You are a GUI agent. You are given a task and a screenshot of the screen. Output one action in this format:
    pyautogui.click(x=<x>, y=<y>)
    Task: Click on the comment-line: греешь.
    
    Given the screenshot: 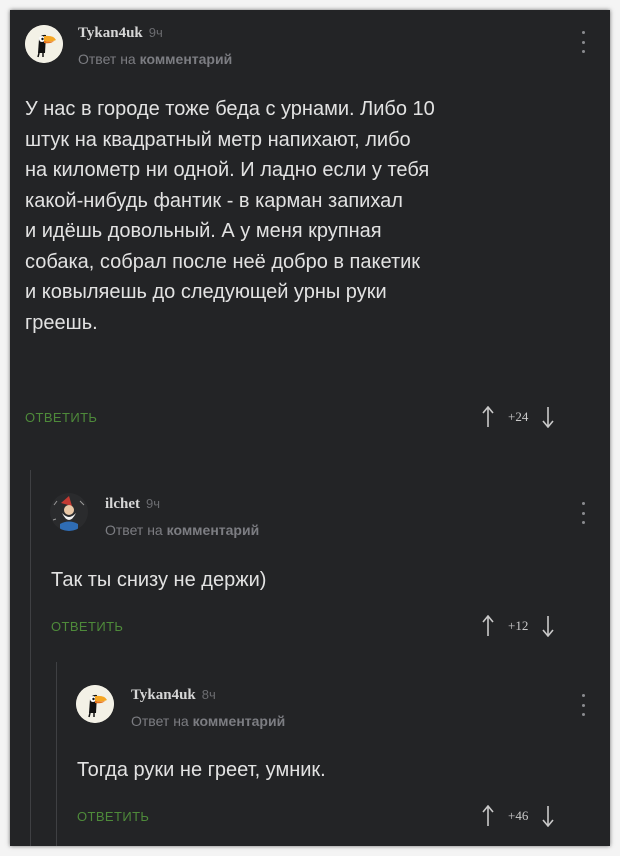 What is the action you would take?
    pyautogui.click(x=61, y=322)
    